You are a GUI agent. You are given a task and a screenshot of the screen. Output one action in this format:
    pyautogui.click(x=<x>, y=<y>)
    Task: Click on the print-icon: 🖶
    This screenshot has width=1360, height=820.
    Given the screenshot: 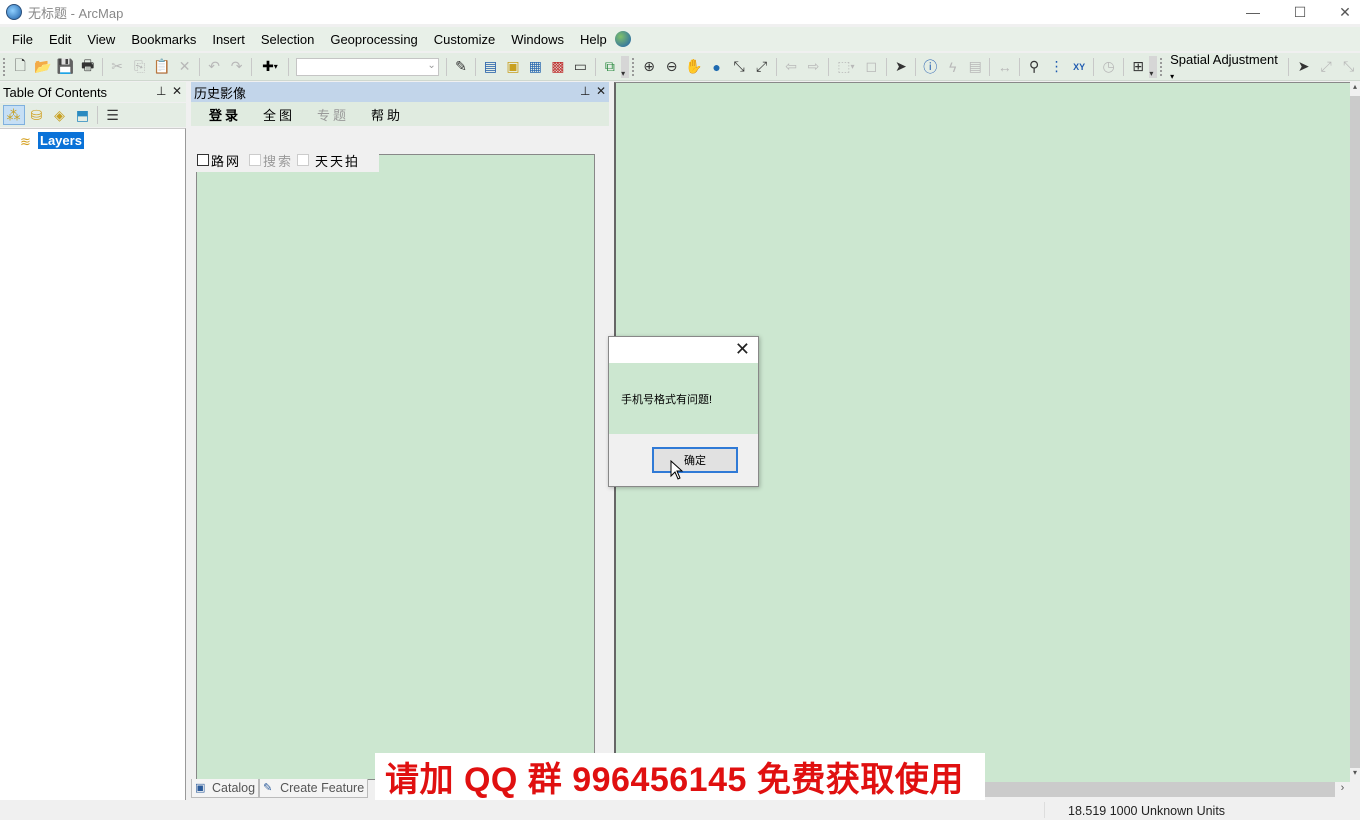 What is the action you would take?
    pyautogui.click(x=87, y=67)
    